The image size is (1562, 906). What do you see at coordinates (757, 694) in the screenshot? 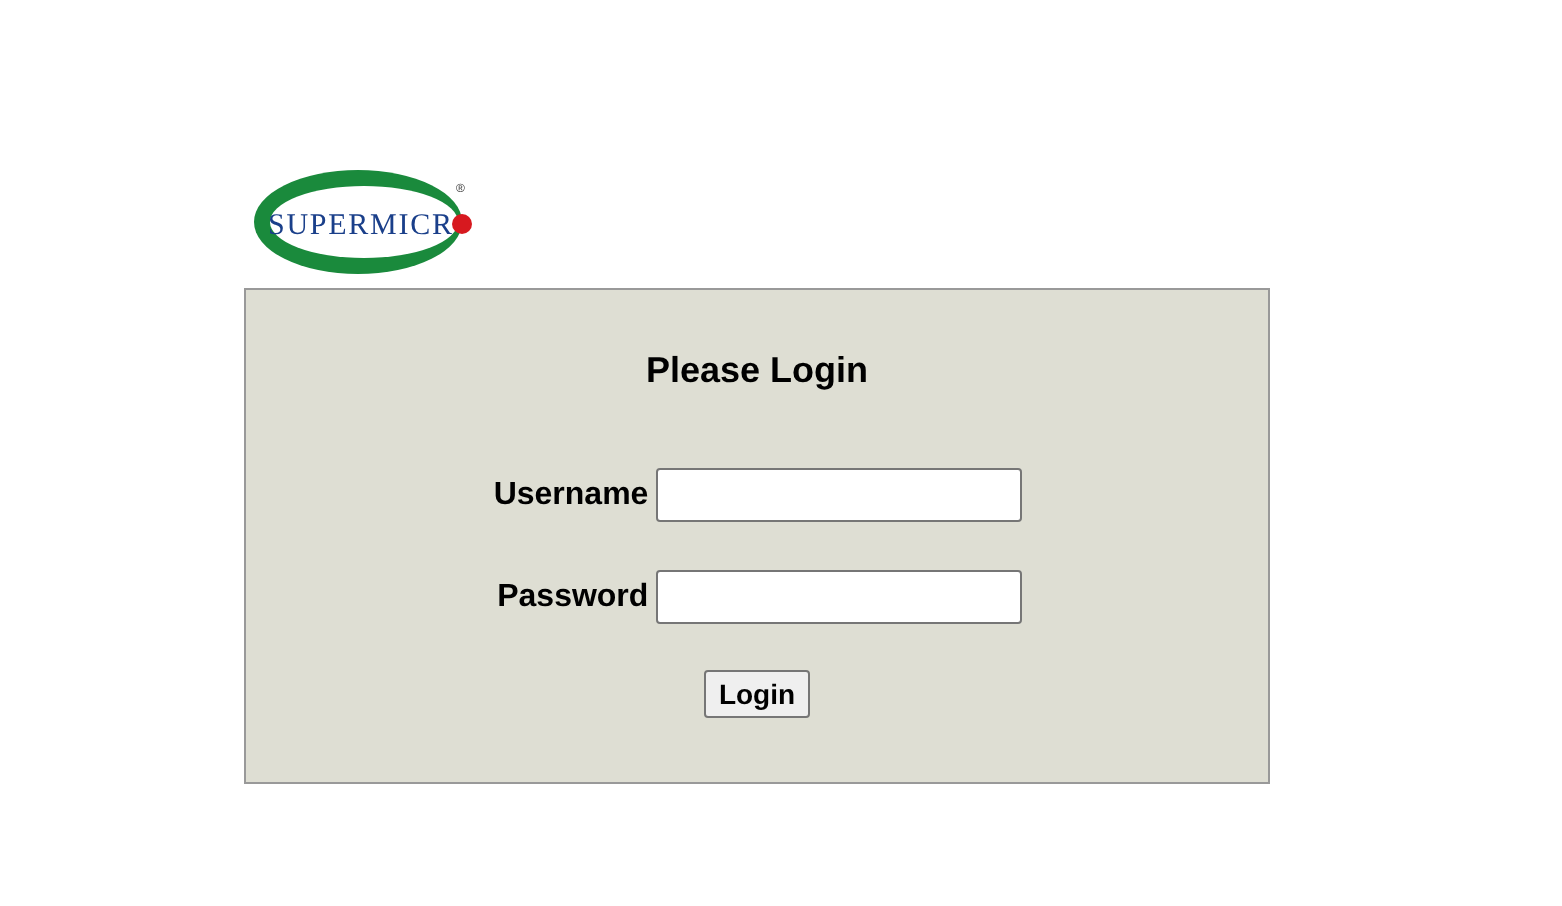
I see `login-button: Login` at bounding box center [757, 694].